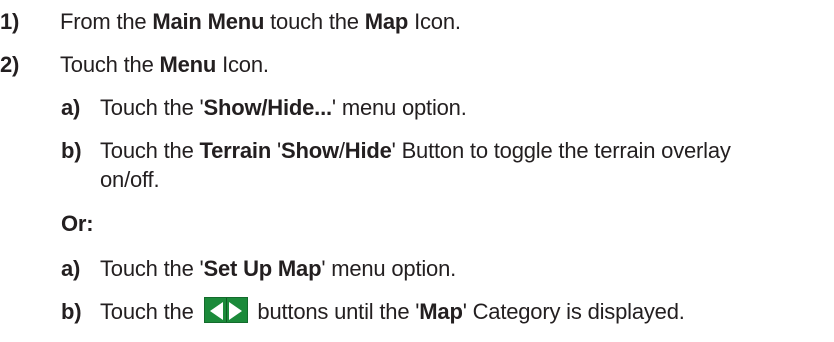 This screenshot has height=342, width=834. I want to click on right-arrow-icon, so click(235, 311).